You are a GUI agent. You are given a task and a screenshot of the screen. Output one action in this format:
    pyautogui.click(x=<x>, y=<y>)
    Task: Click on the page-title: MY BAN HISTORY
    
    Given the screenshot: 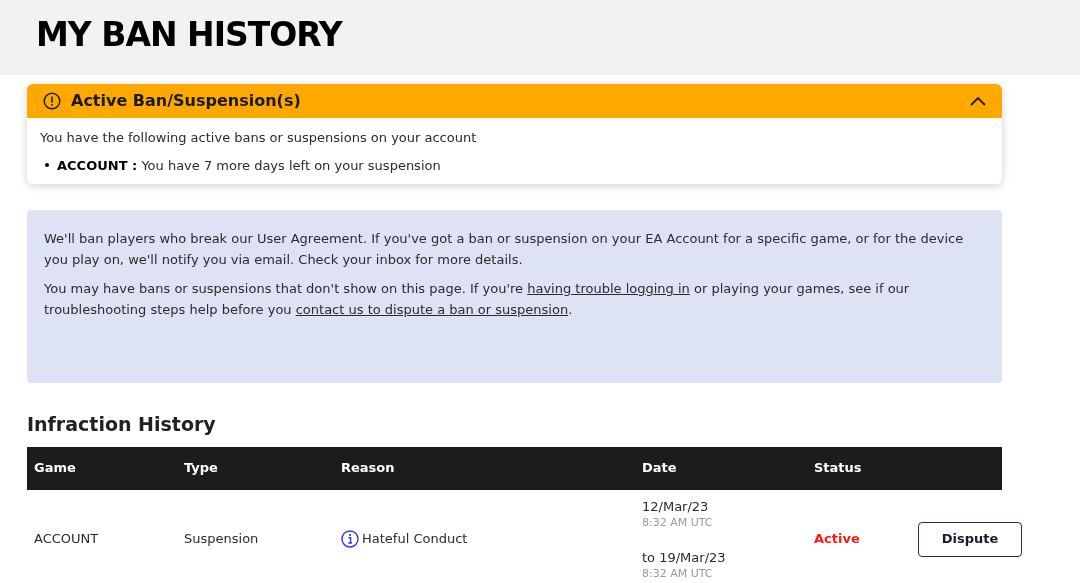 What is the action you would take?
    pyautogui.click(x=189, y=35)
    